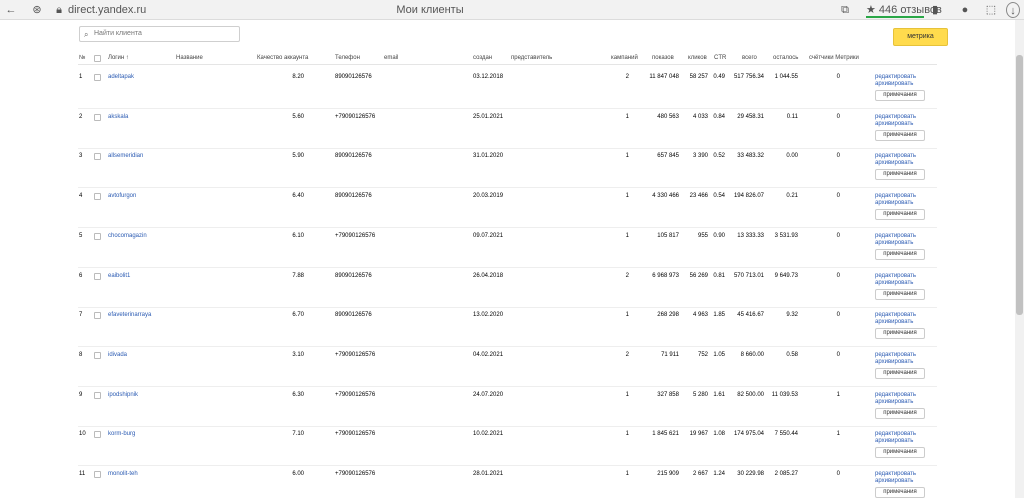 The width and height of the screenshot is (1024, 498). I want to click on clicks-value: 56 269, so click(698, 275).